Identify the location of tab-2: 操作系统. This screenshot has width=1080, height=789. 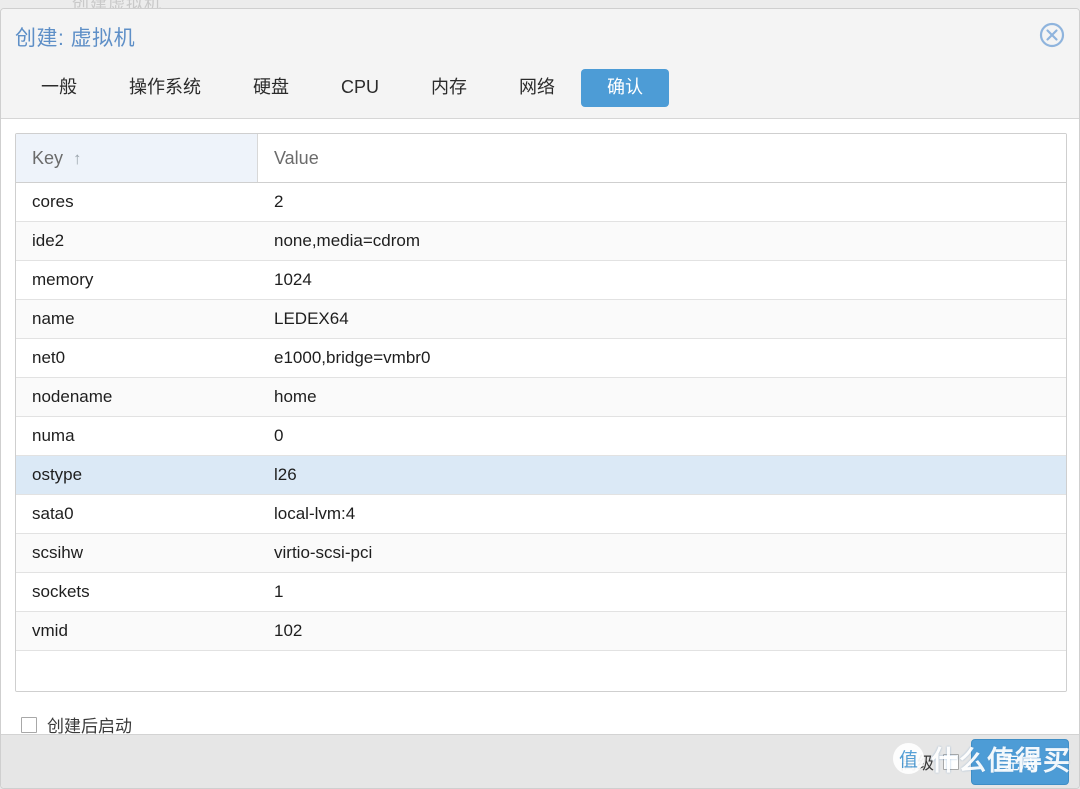
(165, 88).